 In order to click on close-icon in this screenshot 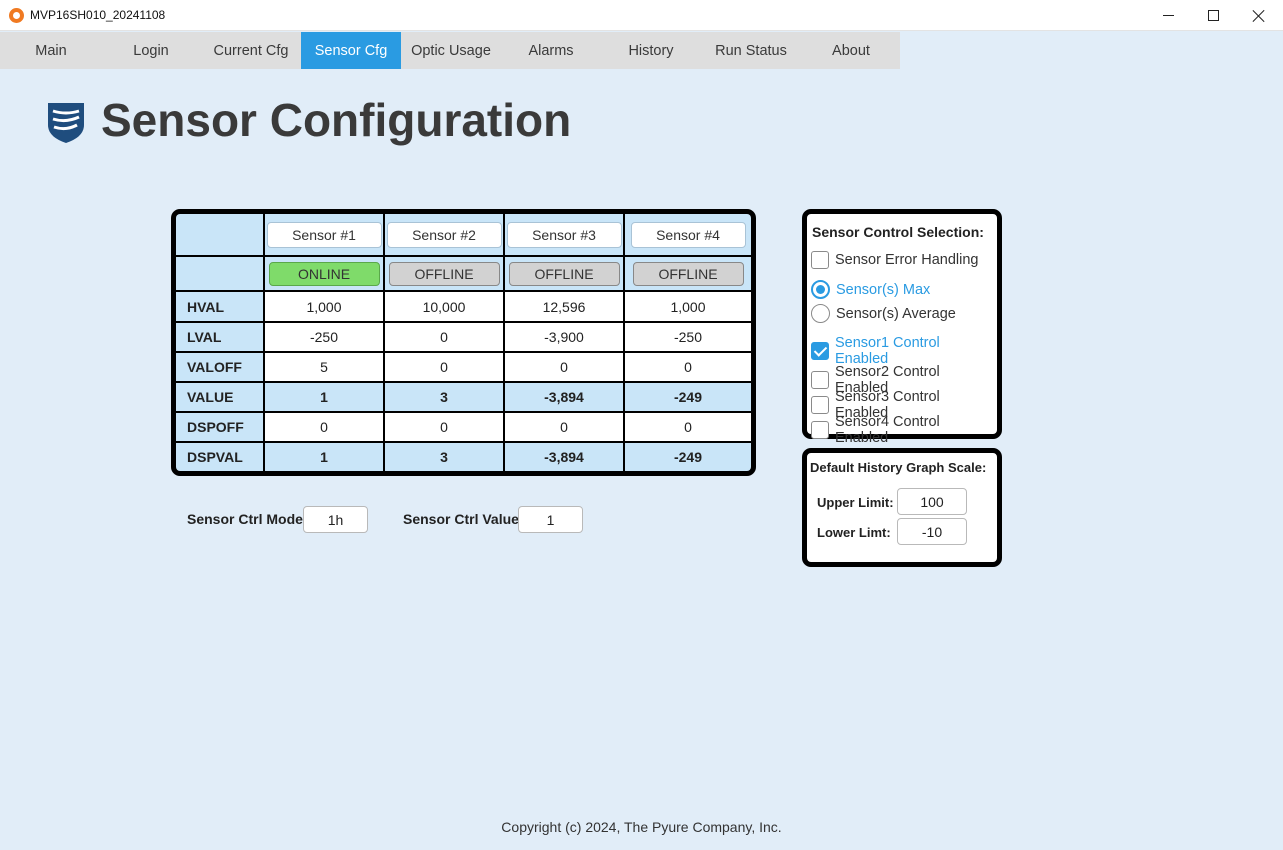, I will do `click(1259, 16)`.